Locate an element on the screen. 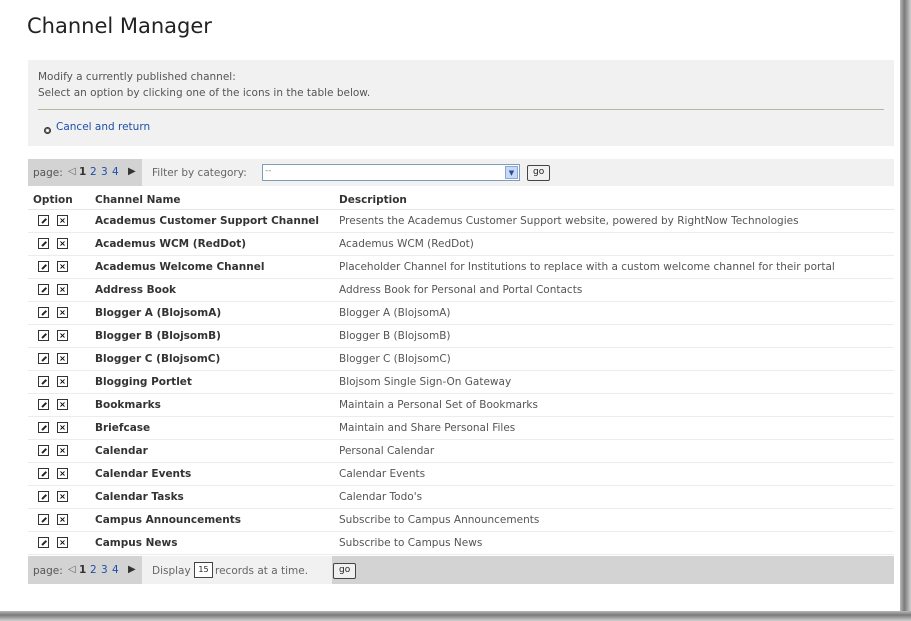 The height and width of the screenshot is (621, 911). records-per-page-input: 15 is located at coordinates (203, 570).